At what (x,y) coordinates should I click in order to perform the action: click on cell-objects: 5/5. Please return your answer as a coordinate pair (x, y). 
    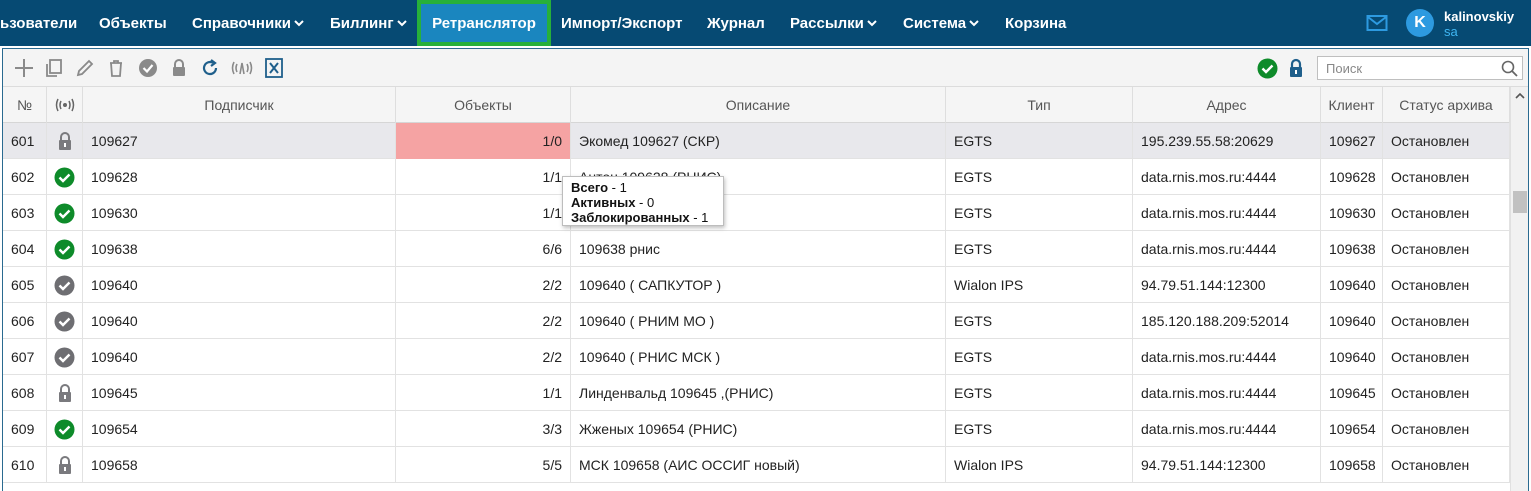
    Looking at the image, I should click on (483, 465).